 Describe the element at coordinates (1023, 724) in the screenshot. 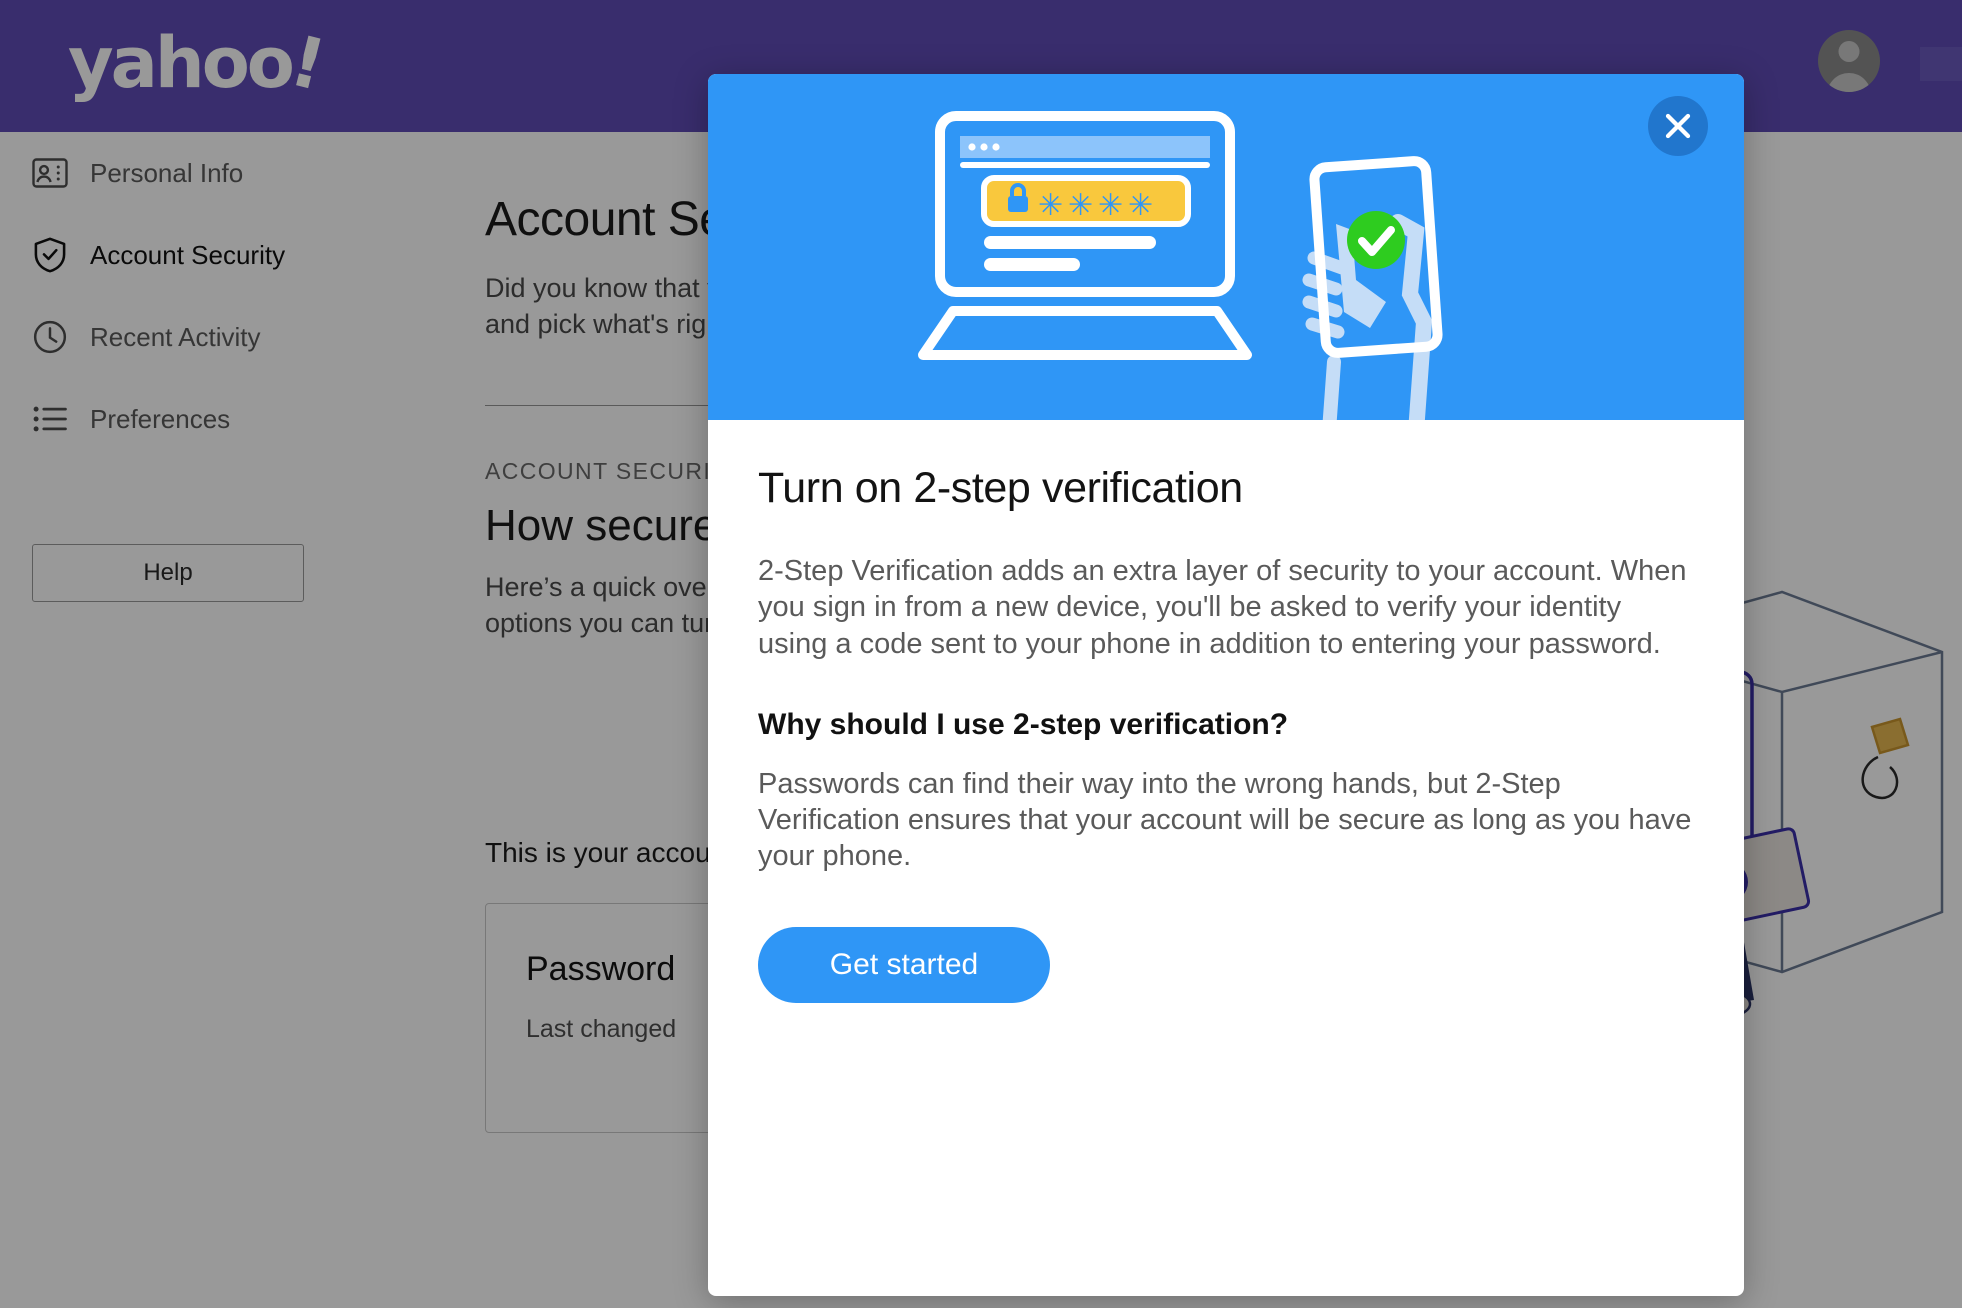

I see `modal-question: Why should I use 2-step verification?` at that location.